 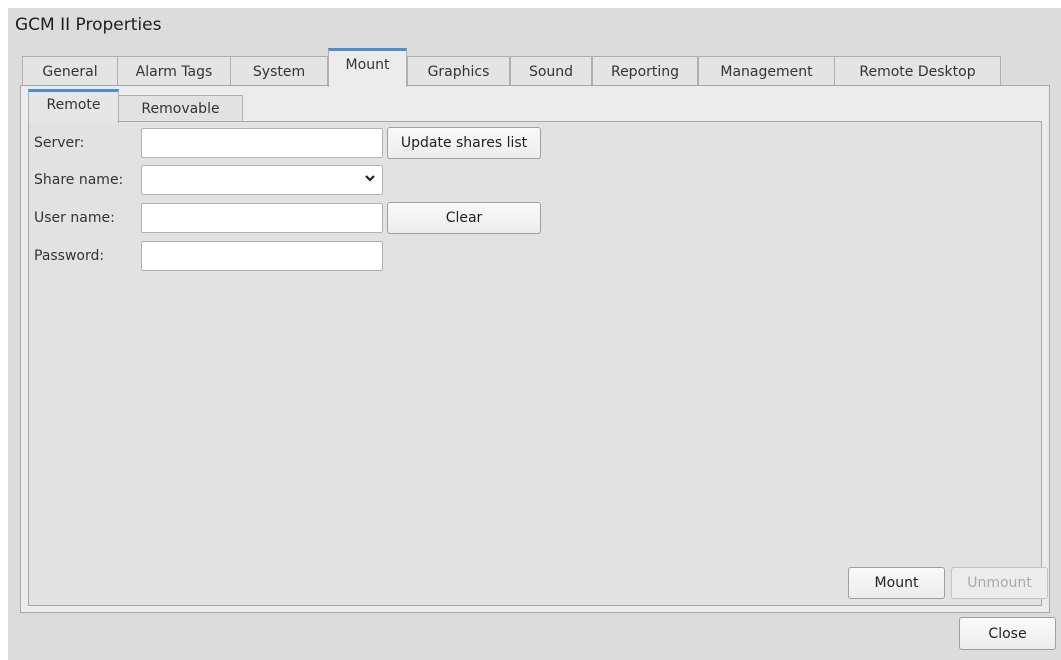 What do you see at coordinates (370, 180) in the screenshot?
I see `chevron-down-icon` at bounding box center [370, 180].